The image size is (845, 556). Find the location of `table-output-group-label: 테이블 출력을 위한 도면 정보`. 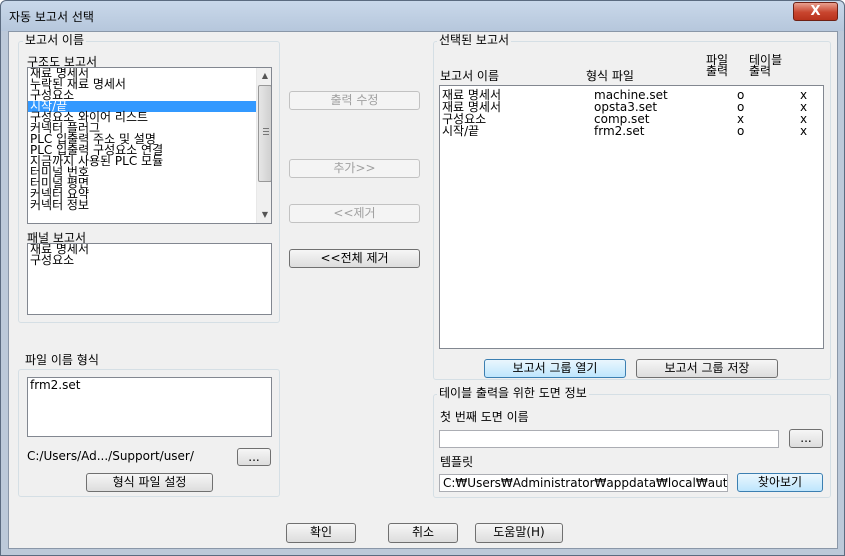

table-output-group-label: 테이블 출력을 위한 도면 정보 is located at coordinates (513, 393).